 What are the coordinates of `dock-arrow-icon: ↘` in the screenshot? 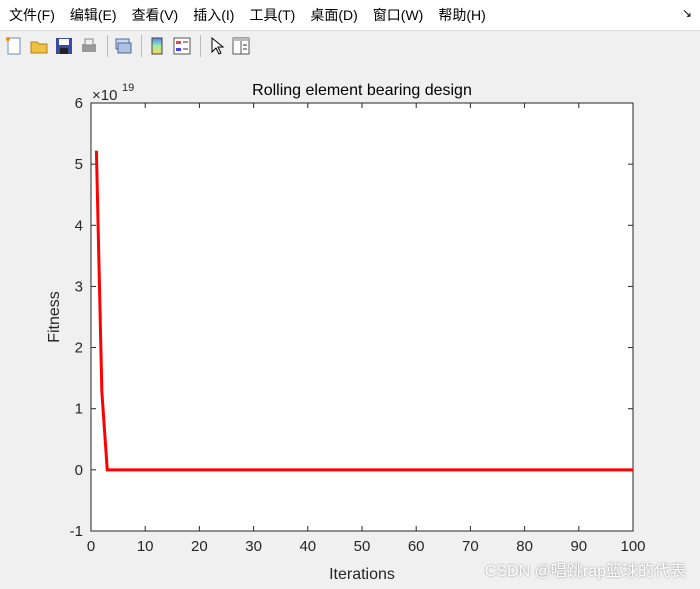 It's located at (687, 13).